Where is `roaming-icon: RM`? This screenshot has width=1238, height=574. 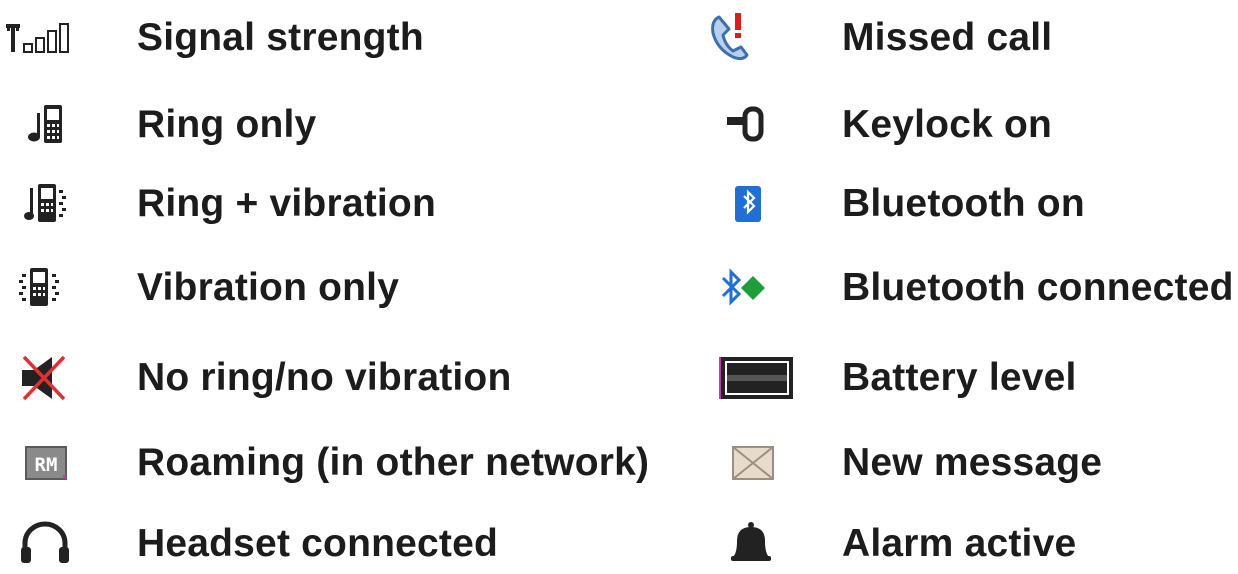
roaming-icon: RM is located at coordinates (45, 463).